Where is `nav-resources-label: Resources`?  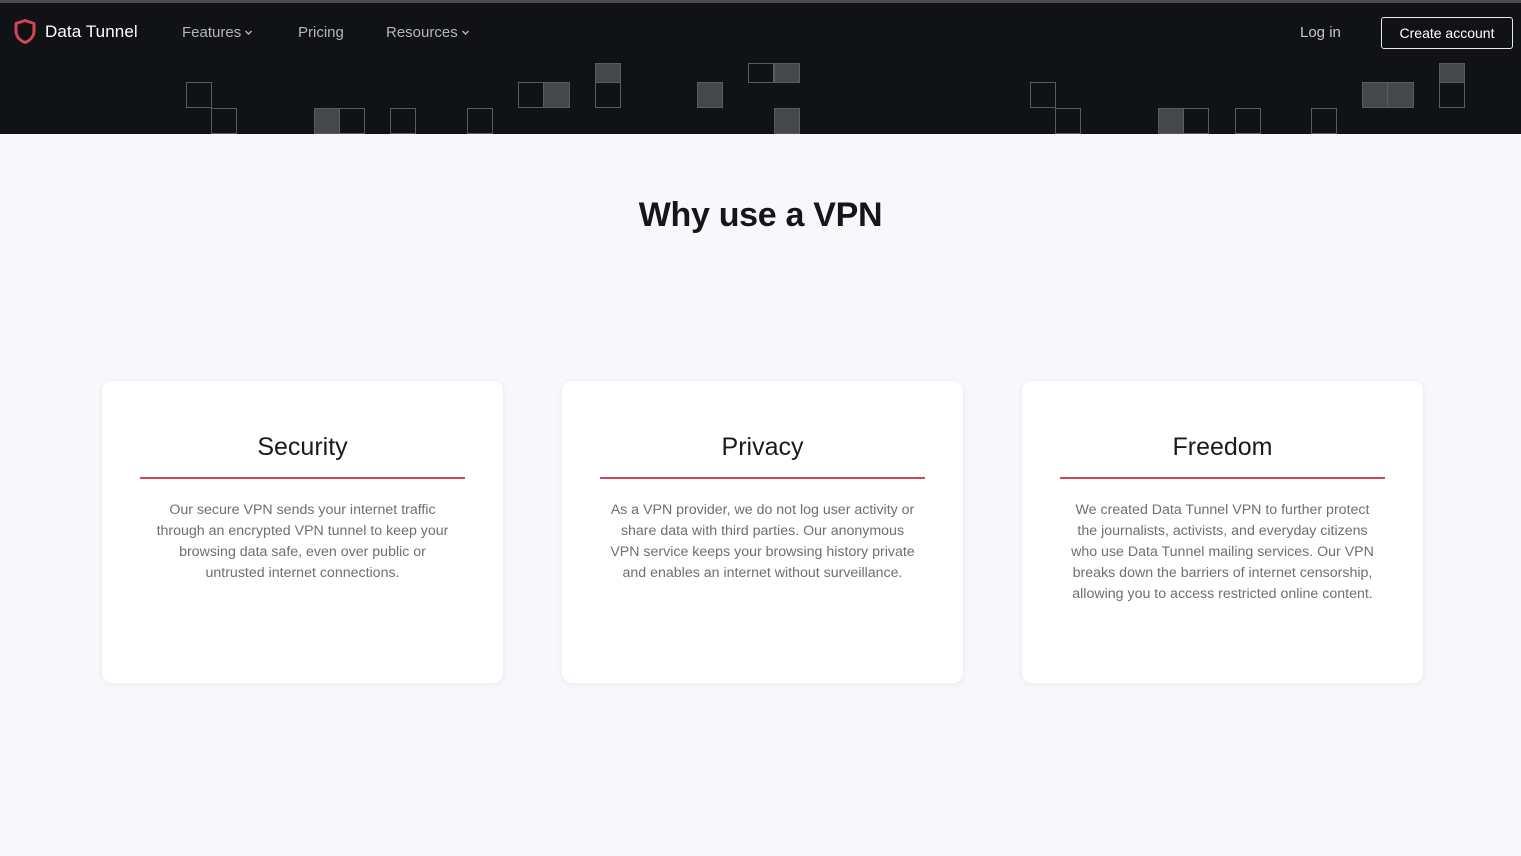 nav-resources-label: Resources is located at coordinates (422, 32).